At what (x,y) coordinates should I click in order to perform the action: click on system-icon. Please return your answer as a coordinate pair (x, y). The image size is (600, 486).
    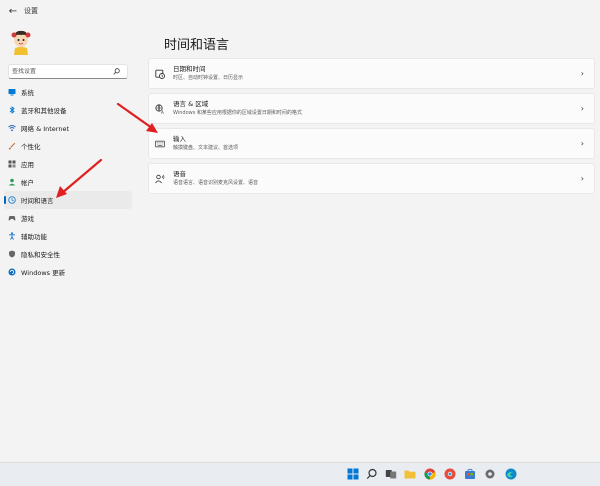
    Looking at the image, I should click on (12, 92).